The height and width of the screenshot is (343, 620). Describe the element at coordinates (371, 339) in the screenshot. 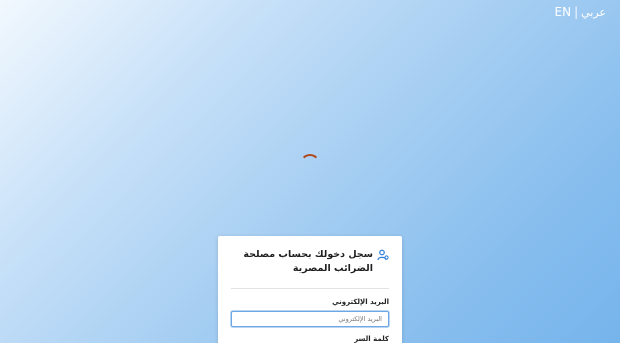

I see `password-label: كلمة السر` at that location.